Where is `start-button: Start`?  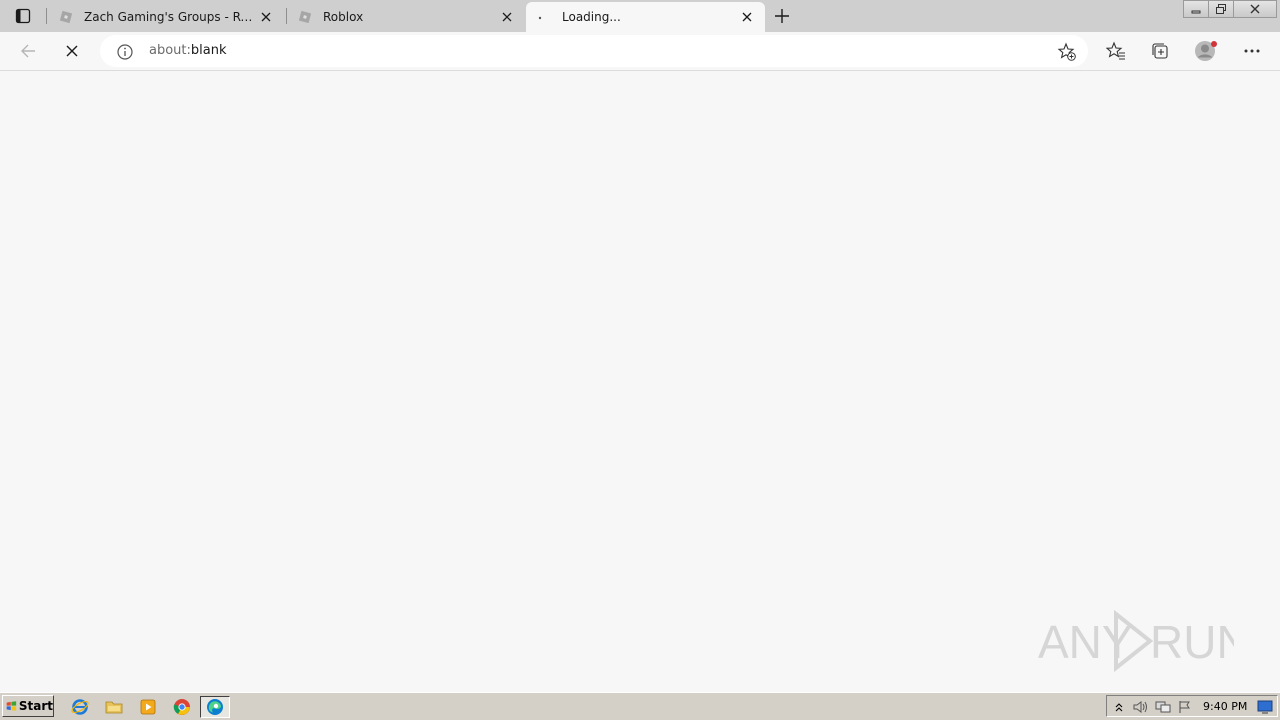 start-button: Start is located at coordinates (28, 706).